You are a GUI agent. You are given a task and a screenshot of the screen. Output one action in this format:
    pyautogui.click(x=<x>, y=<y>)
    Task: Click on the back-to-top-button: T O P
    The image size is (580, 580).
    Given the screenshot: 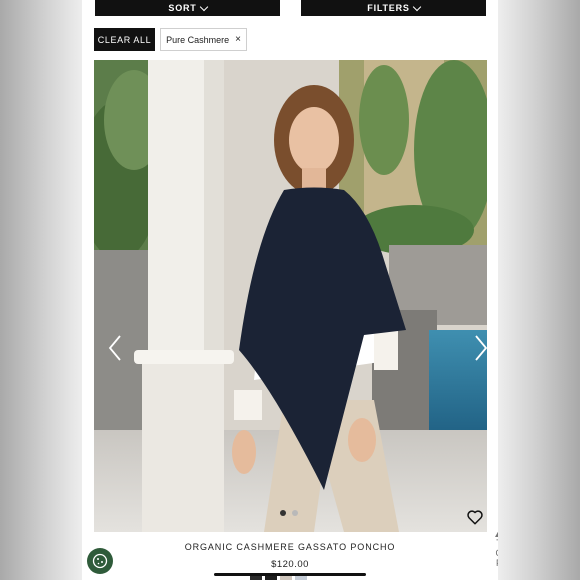 What is the action you would take?
    pyautogui.click(x=496, y=553)
    